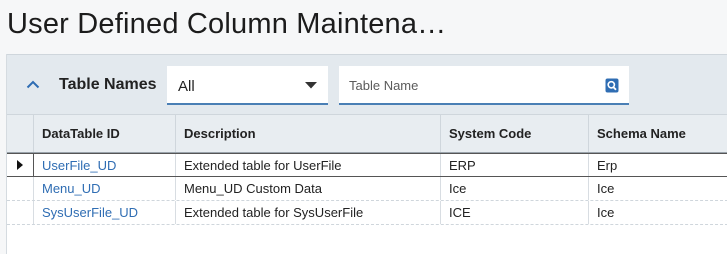  I want to click on datatable-id-cell: UserFile_UD, so click(105, 165).